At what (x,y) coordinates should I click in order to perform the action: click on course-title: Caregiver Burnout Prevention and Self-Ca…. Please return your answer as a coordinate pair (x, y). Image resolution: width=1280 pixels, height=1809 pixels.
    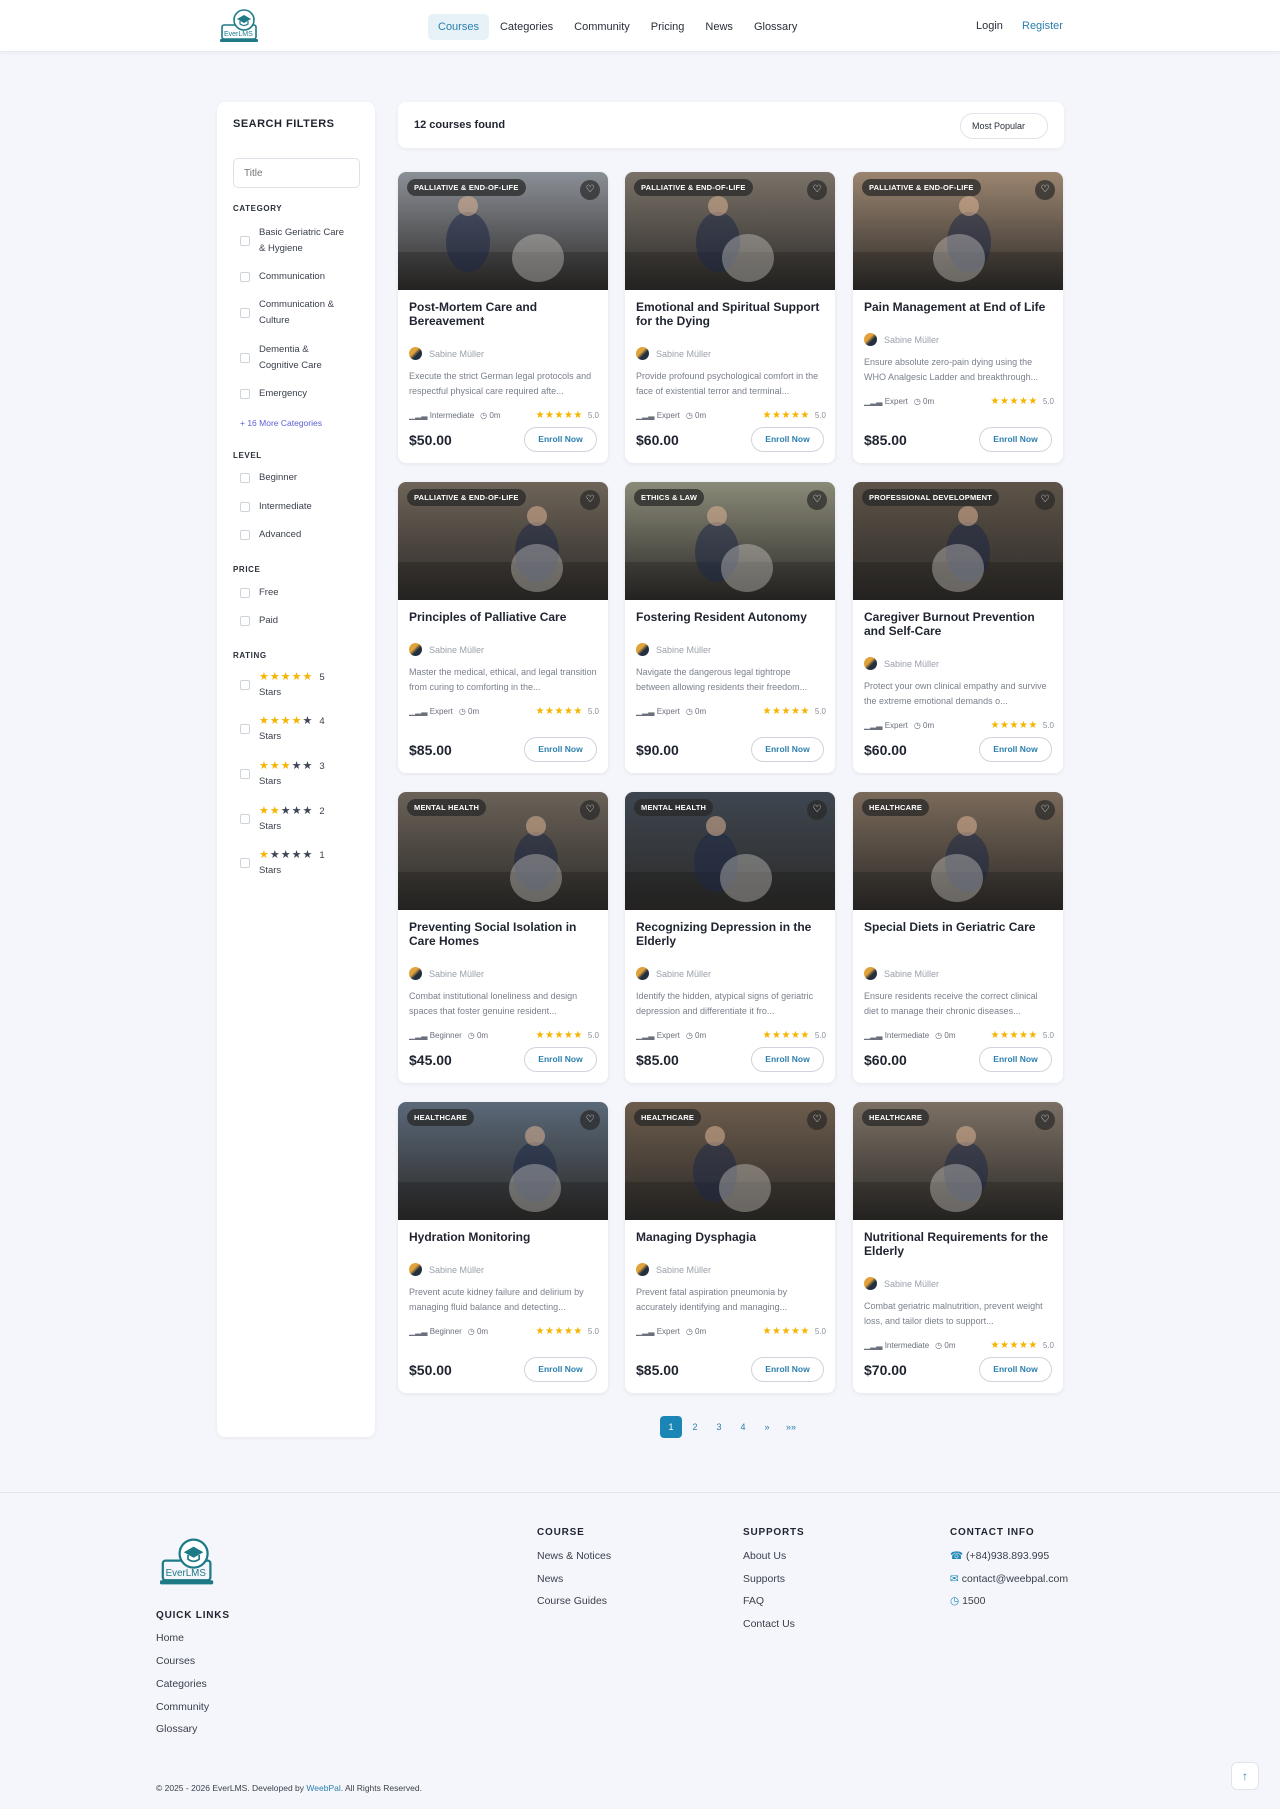
    Looking at the image, I should click on (959, 624).